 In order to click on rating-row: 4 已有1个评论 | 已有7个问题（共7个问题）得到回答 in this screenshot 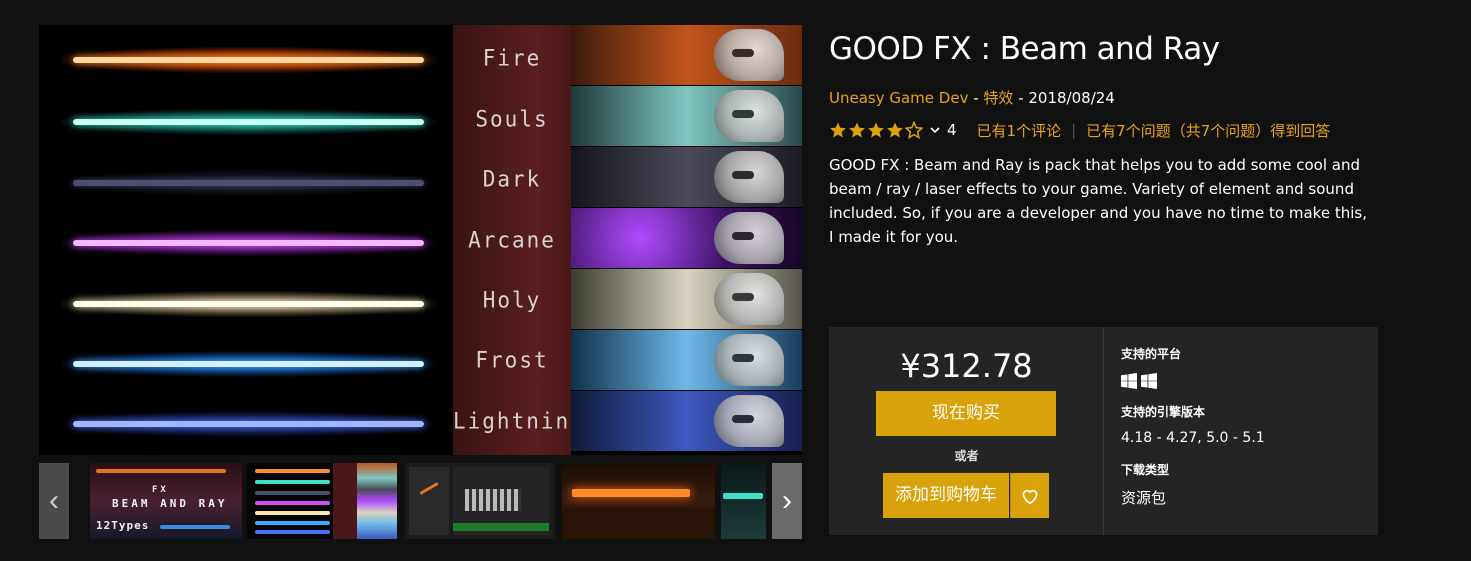, I will do `click(1079, 130)`.